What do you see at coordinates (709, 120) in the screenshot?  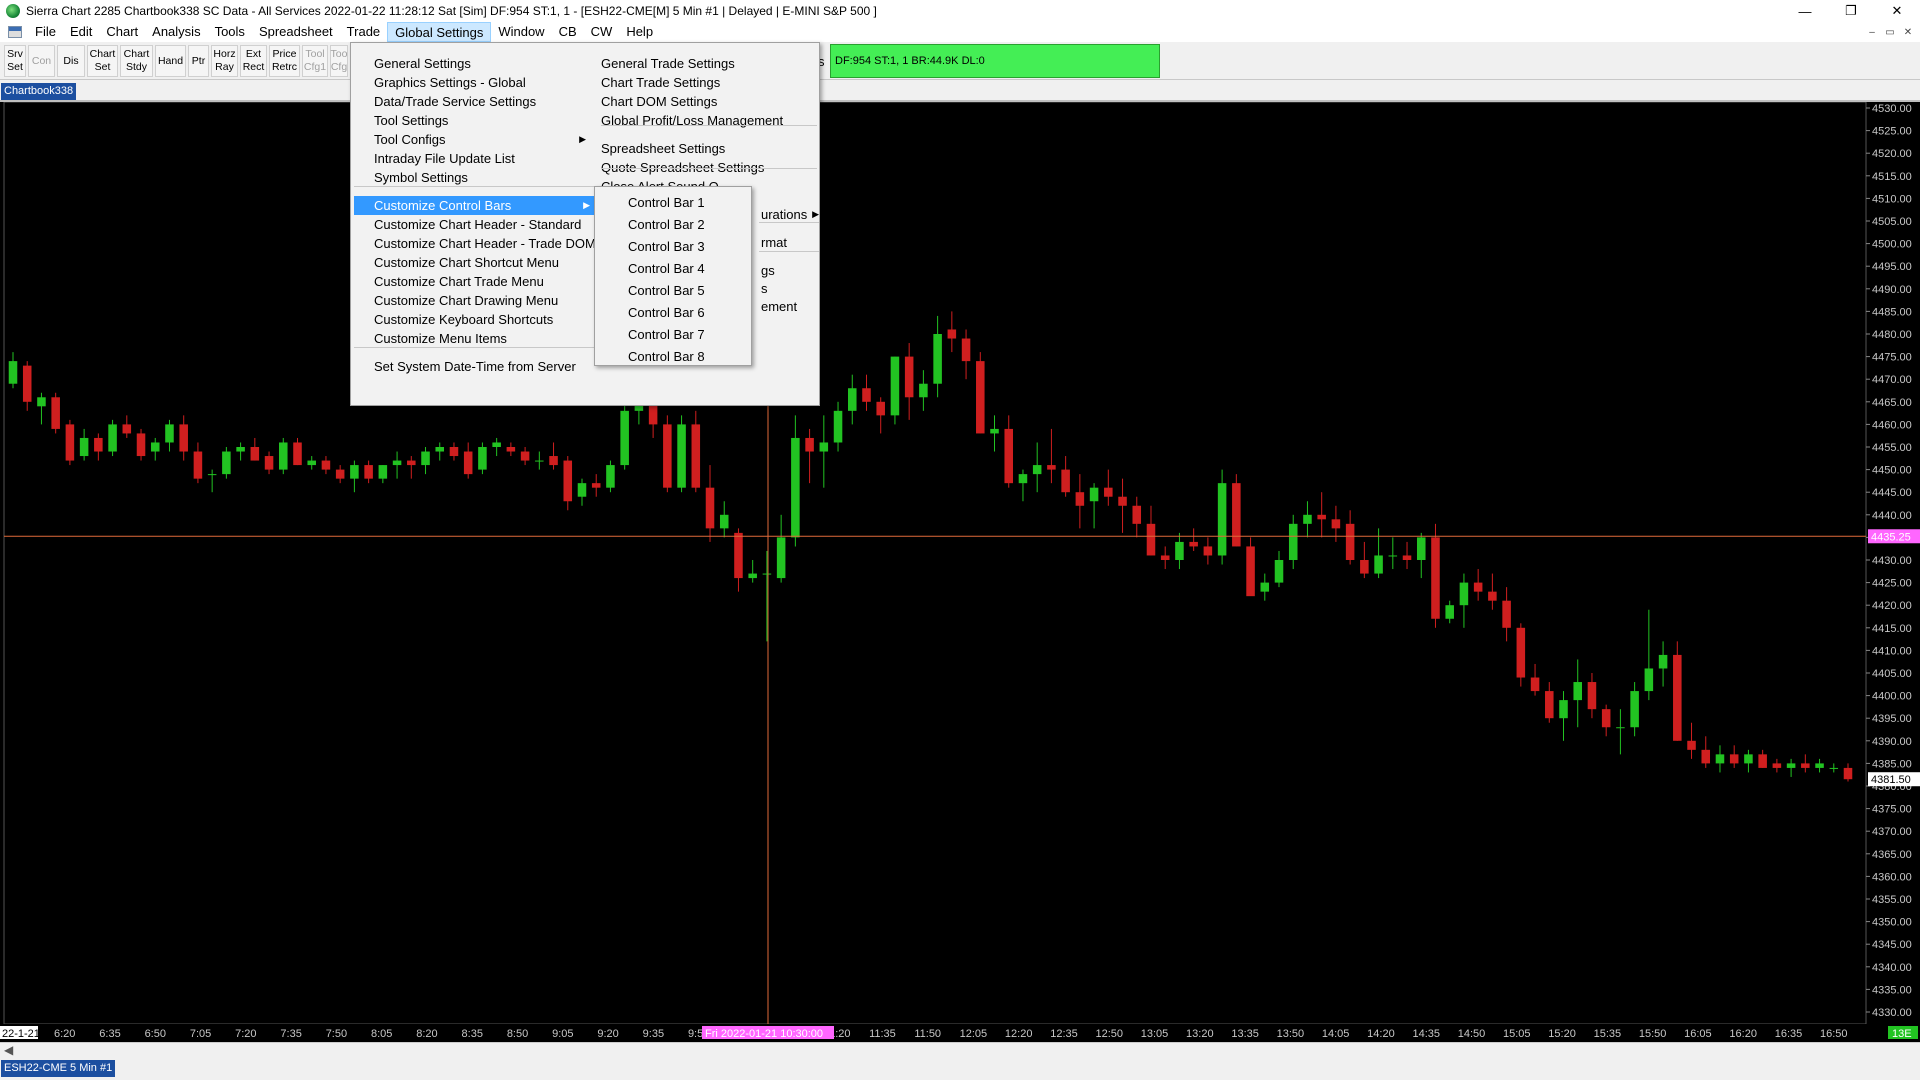 I see `menu-item-global-profit-loss-management: Global Profit/Loss Management` at bounding box center [709, 120].